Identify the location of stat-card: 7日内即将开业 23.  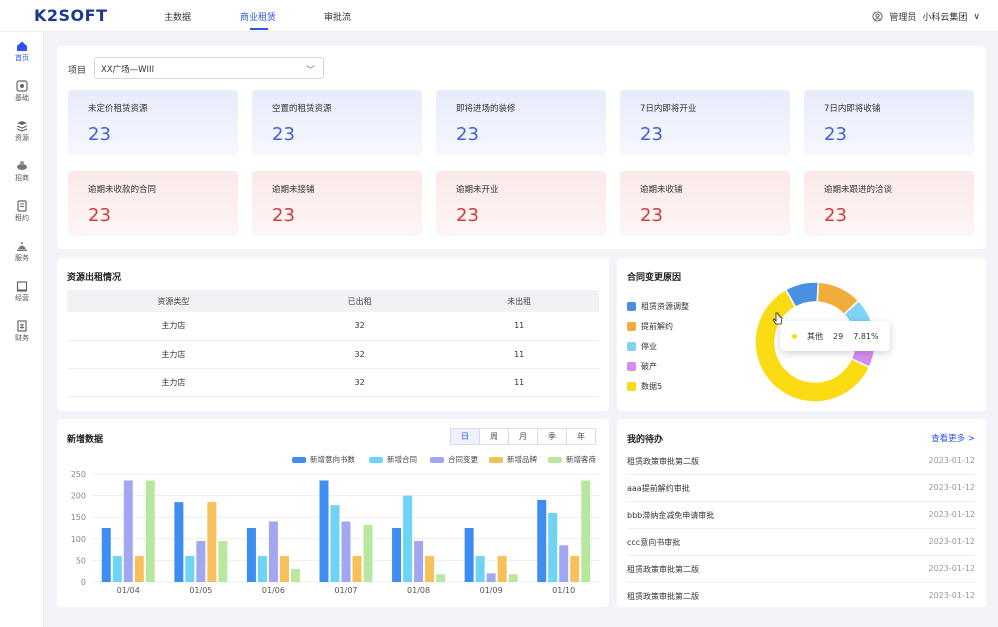
(705, 122).